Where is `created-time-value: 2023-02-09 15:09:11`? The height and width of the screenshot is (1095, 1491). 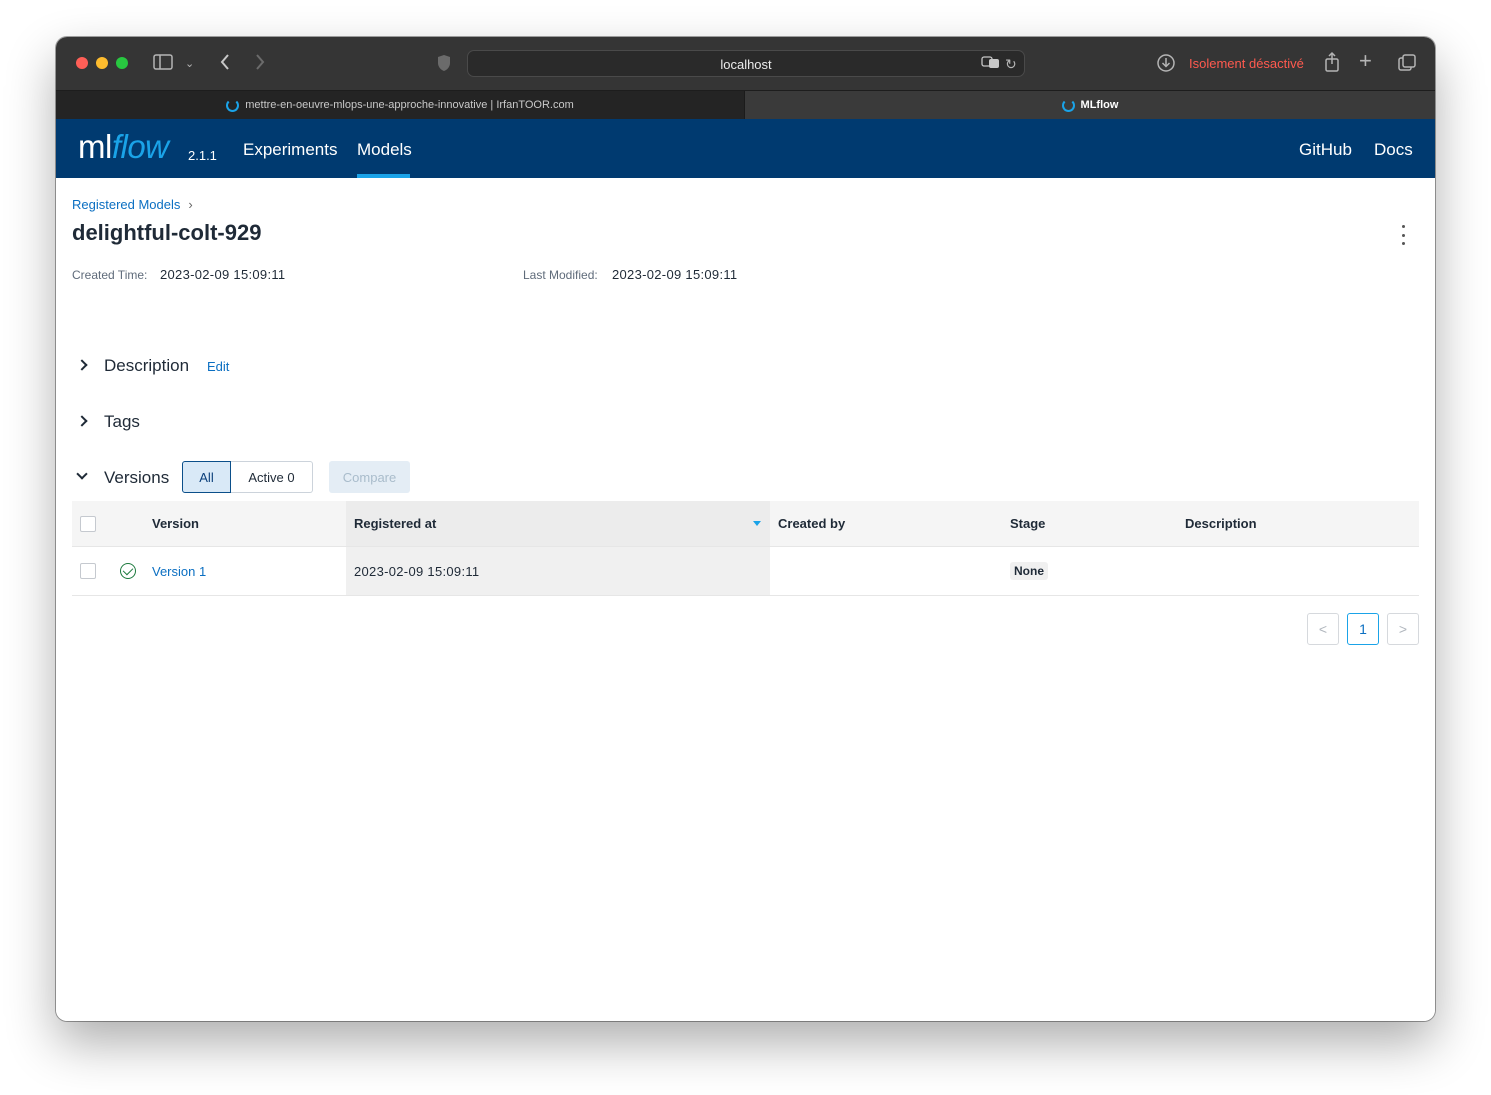 created-time-value: 2023-02-09 15:09:11 is located at coordinates (223, 274).